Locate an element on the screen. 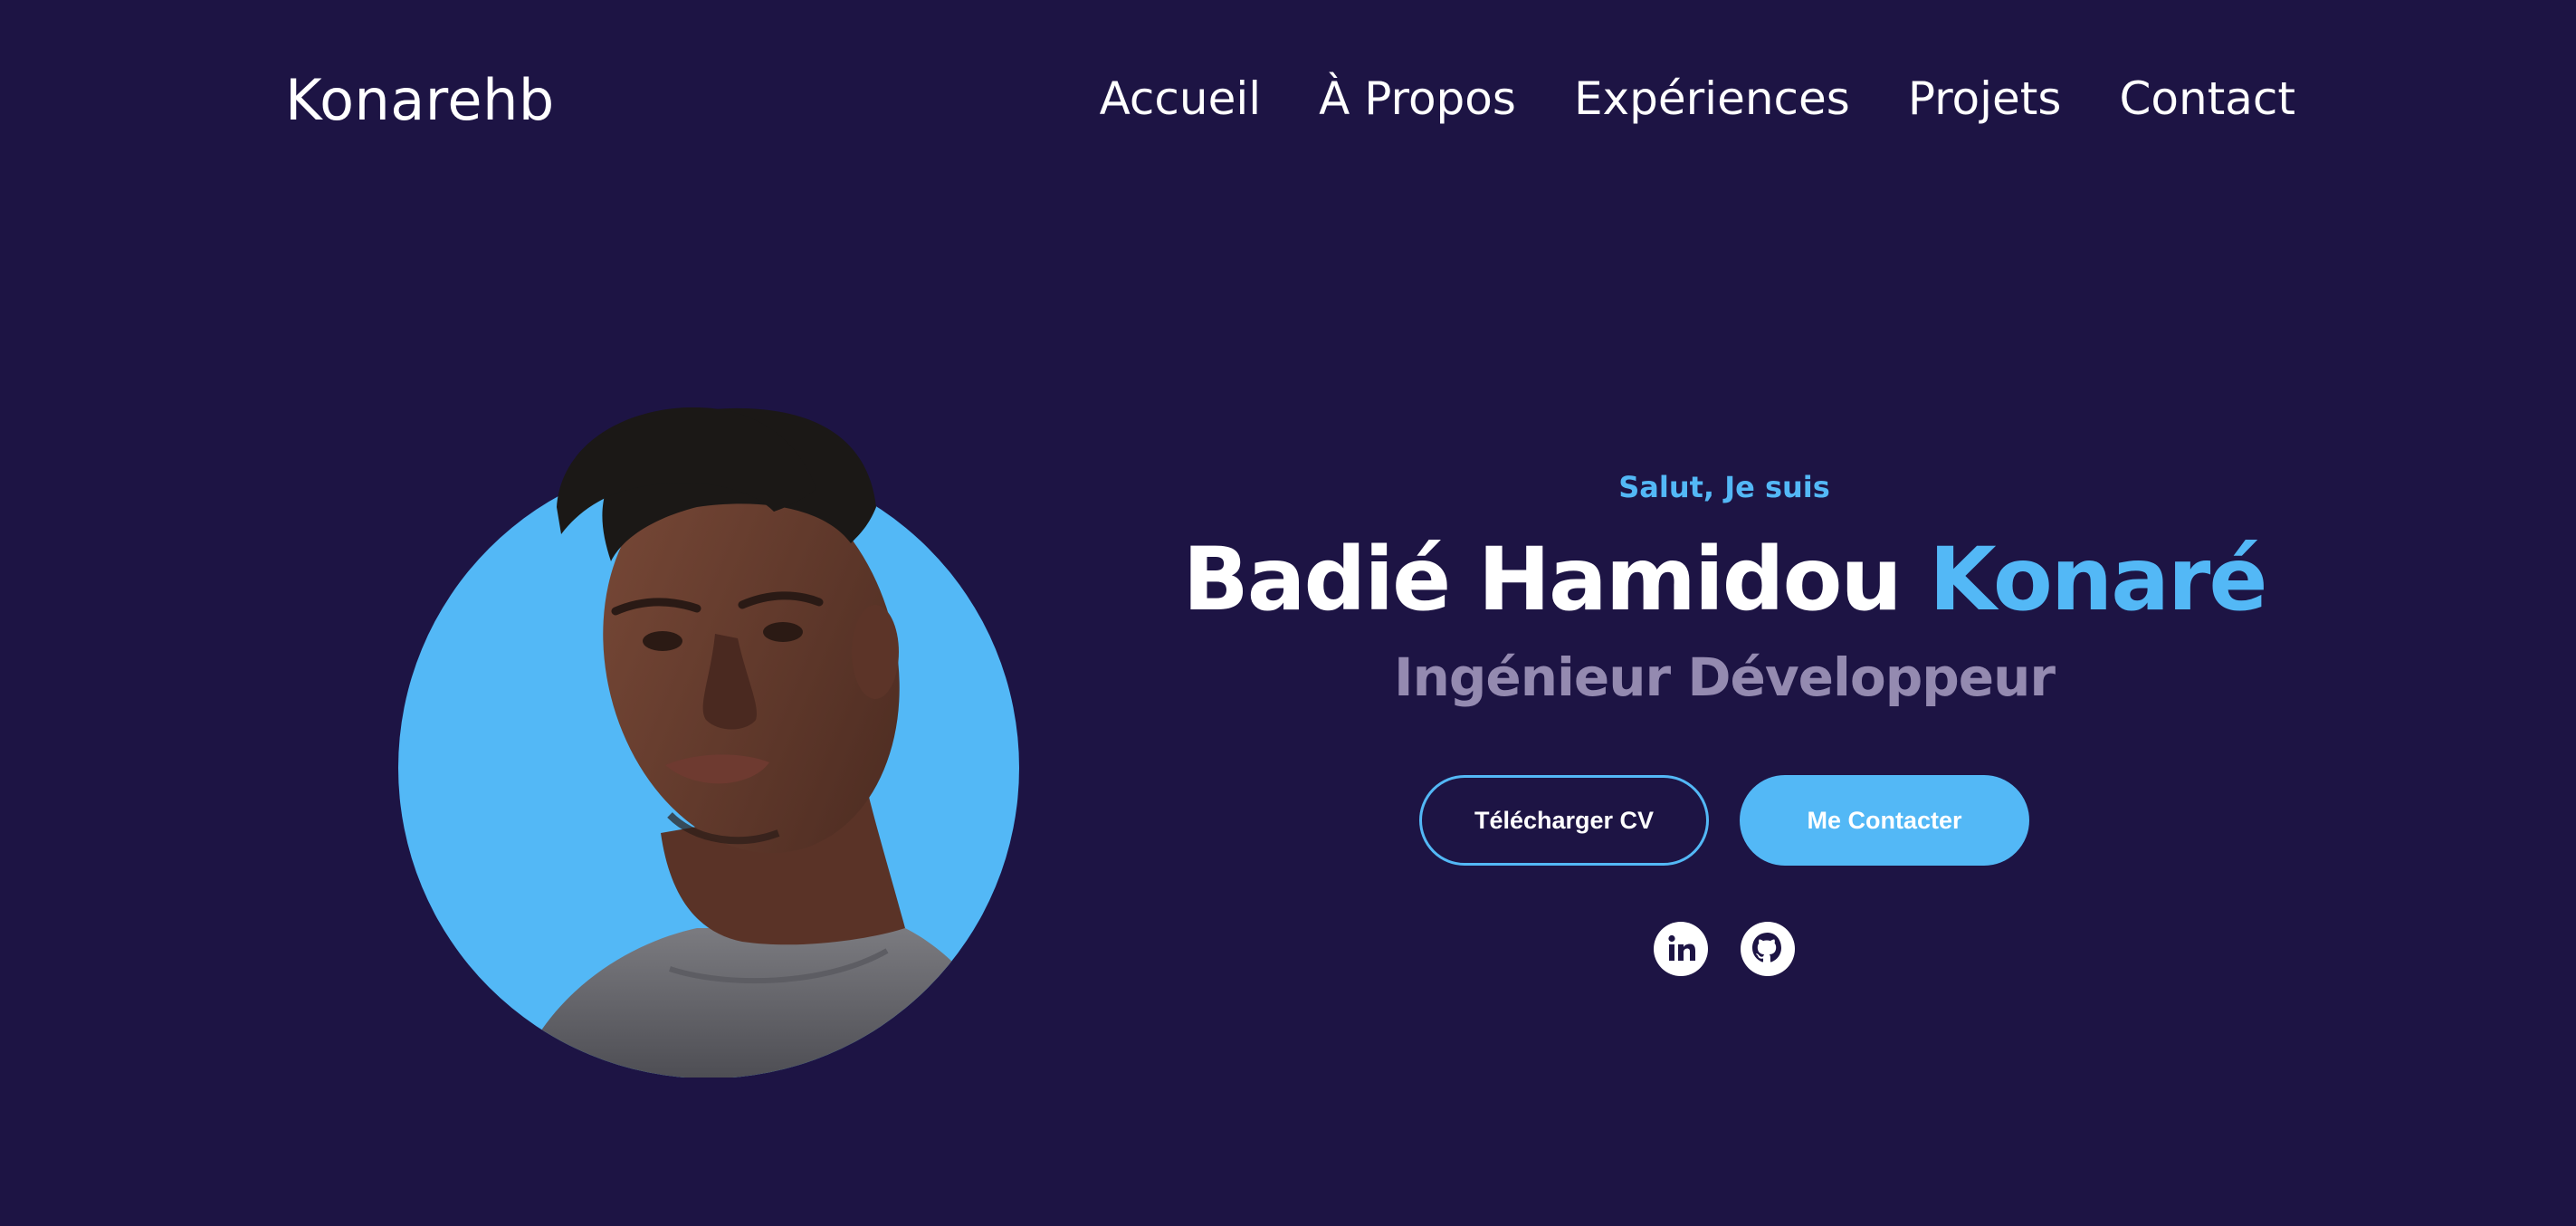 Image resolution: width=2576 pixels, height=1226 pixels. greeting-text: Salut, Je suis is located at coordinates (1724, 487).